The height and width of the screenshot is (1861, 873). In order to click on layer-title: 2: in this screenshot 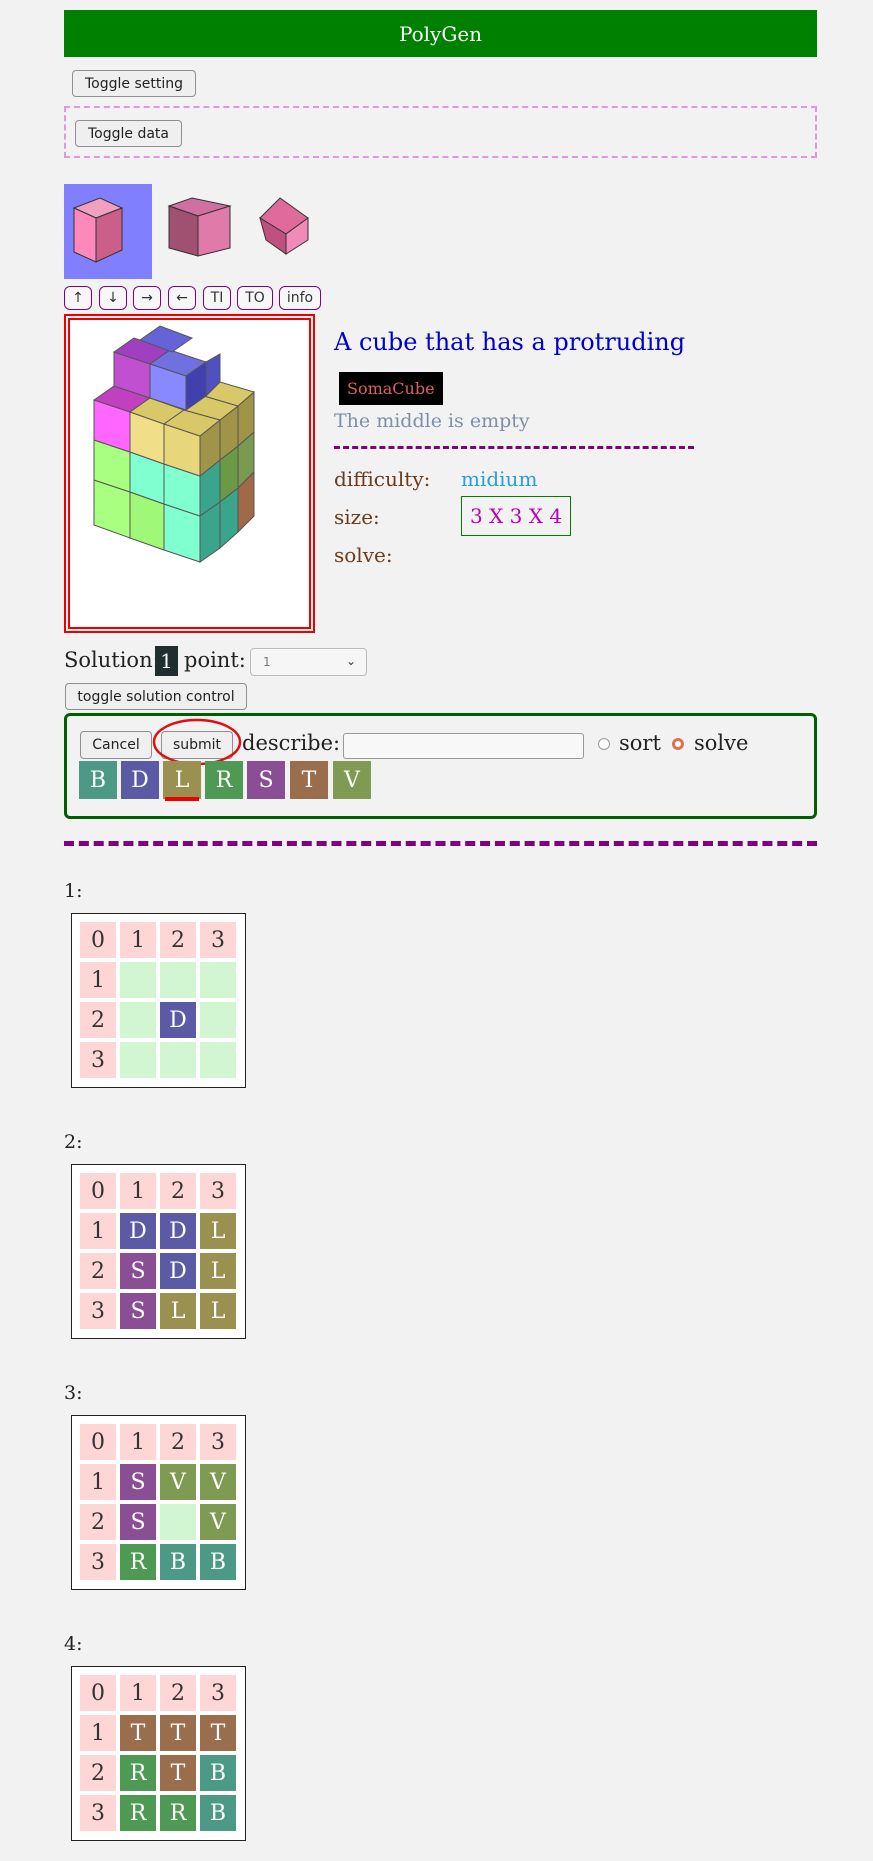, I will do `click(73, 1142)`.